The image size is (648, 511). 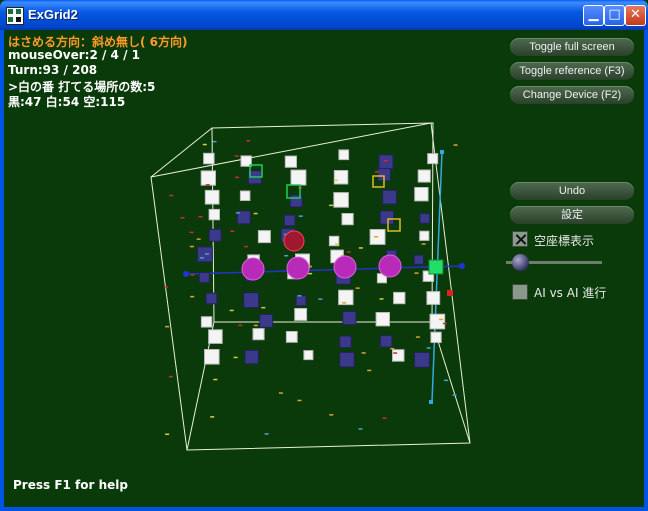 I want to click on help-hint: Press F1 for help, so click(x=70, y=485).